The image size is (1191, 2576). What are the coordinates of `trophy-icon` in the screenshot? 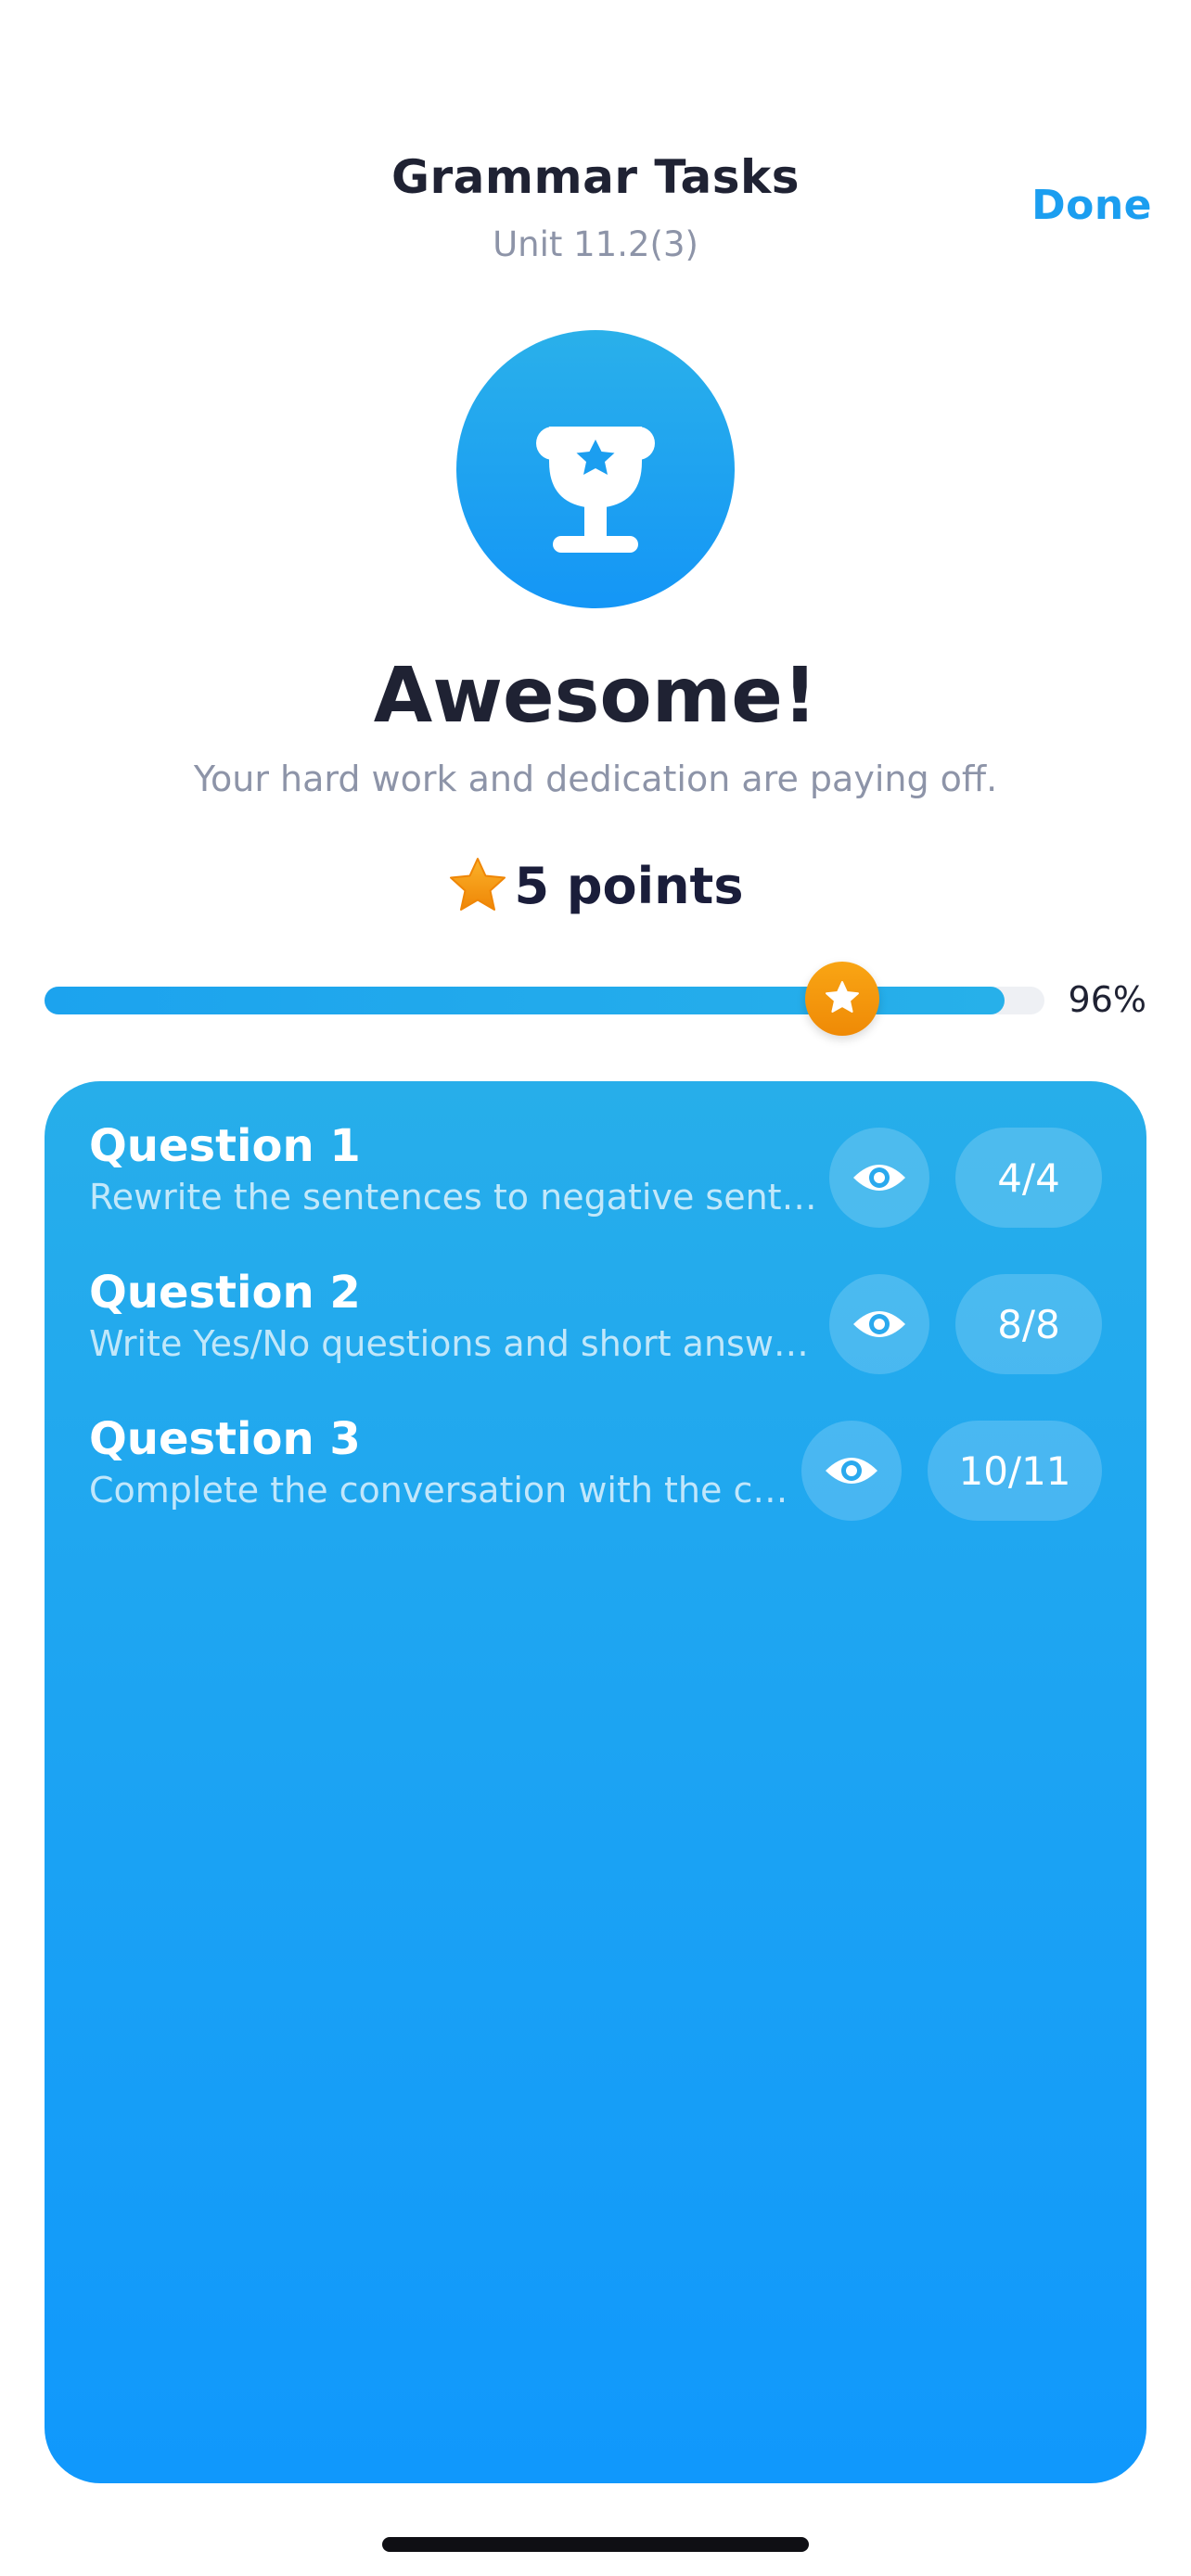 It's located at (595, 490).